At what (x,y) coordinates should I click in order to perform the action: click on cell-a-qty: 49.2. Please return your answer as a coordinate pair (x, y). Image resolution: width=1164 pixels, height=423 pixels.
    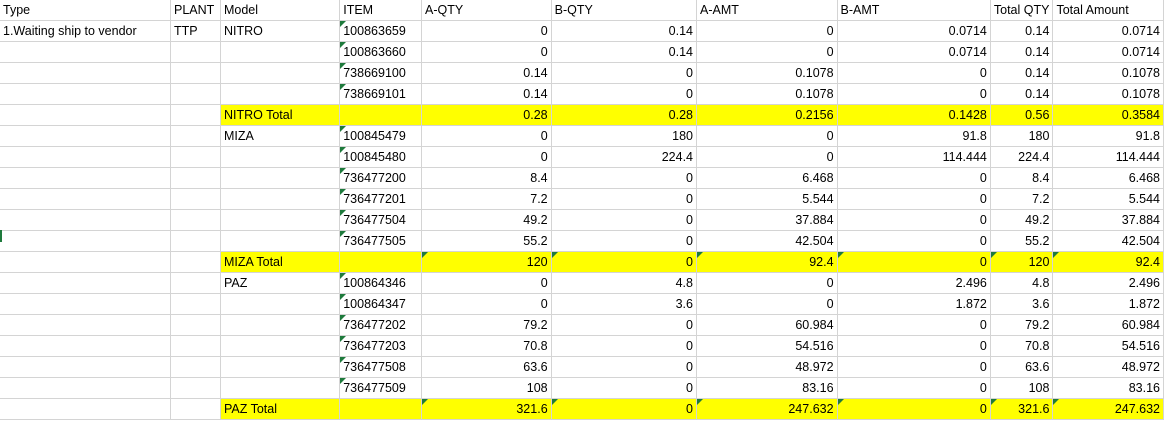
    Looking at the image, I should click on (486, 220).